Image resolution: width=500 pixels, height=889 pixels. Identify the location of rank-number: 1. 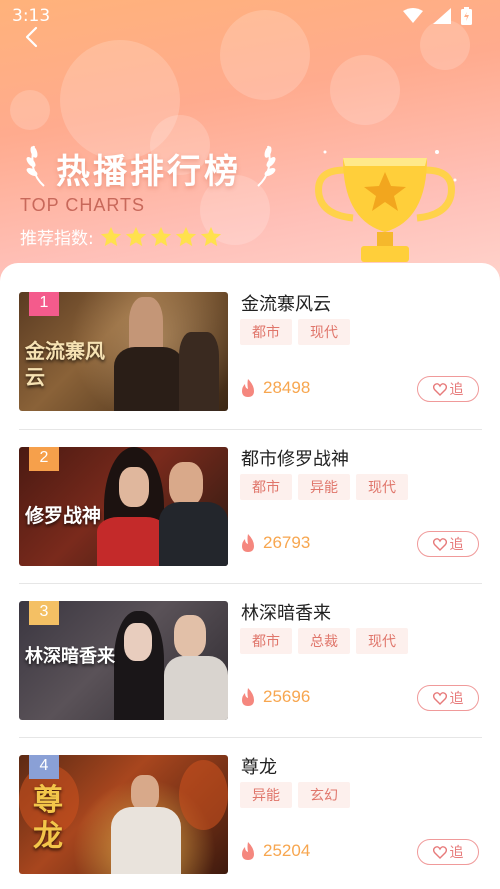
(44, 302).